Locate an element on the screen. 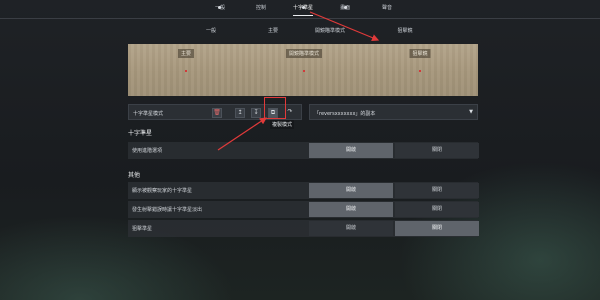  crosshair-preview: 主要 開鏡瞄準模式 狙擊鏡 is located at coordinates (303, 70).